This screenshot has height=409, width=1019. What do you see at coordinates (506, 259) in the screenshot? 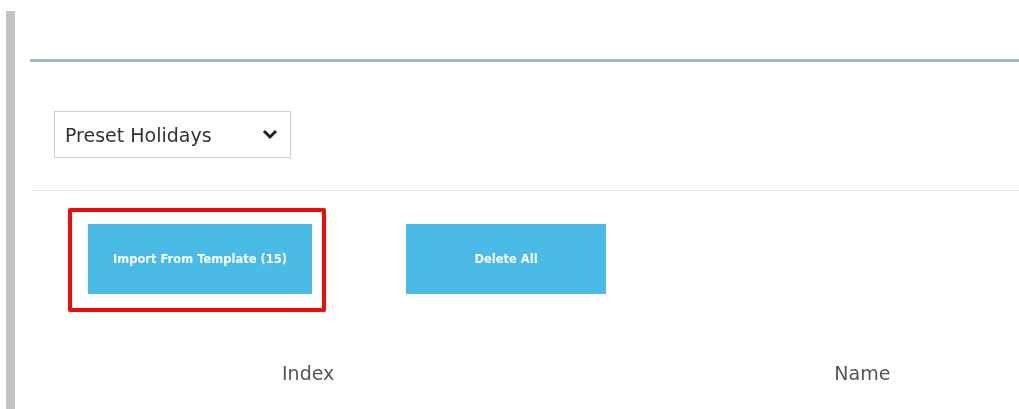
I see `action-button: Delete All` at bounding box center [506, 259].